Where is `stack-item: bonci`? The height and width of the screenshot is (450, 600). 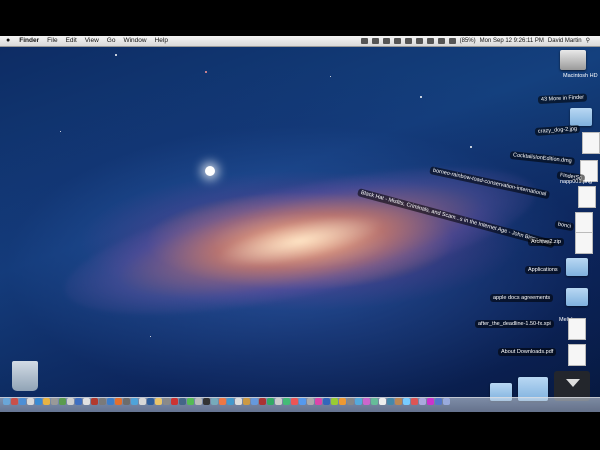 stack-item: bonci is located at coordinates (564, 226).